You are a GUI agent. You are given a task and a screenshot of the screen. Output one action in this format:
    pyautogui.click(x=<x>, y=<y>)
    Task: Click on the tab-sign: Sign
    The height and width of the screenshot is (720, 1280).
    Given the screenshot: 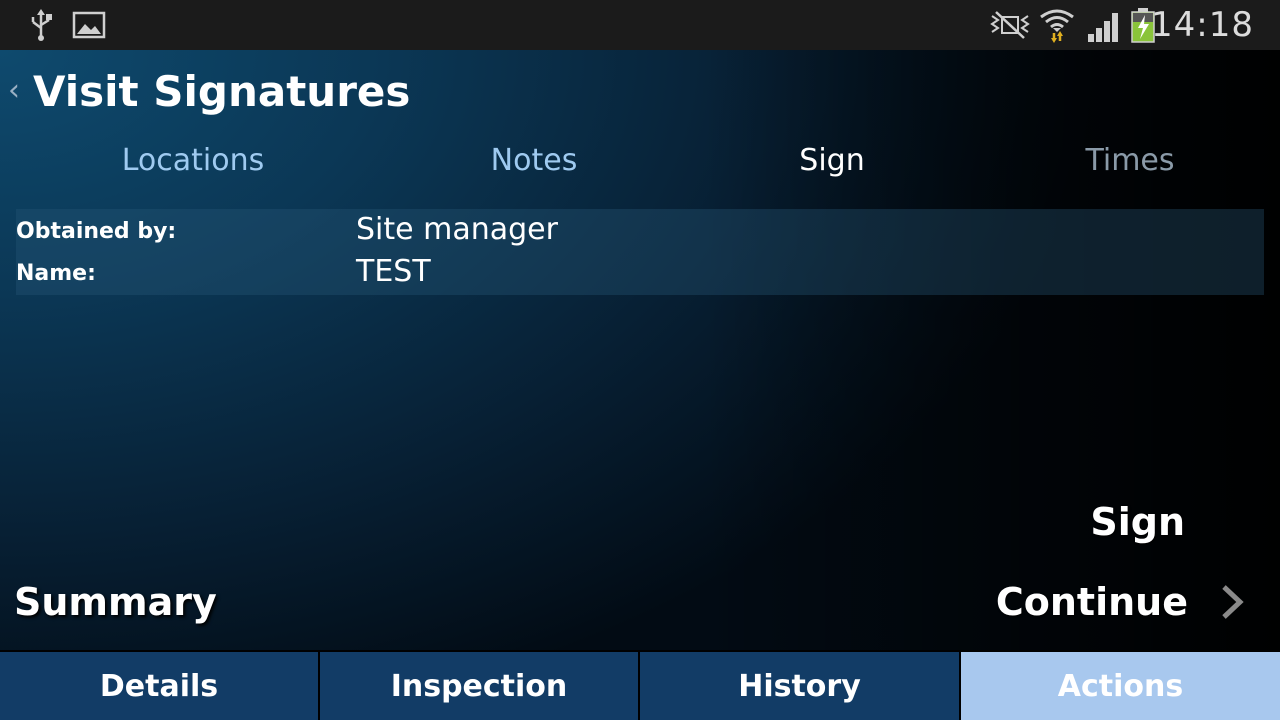 What is the action you would take?
    pyautogui.click(x=831, y=161)
    